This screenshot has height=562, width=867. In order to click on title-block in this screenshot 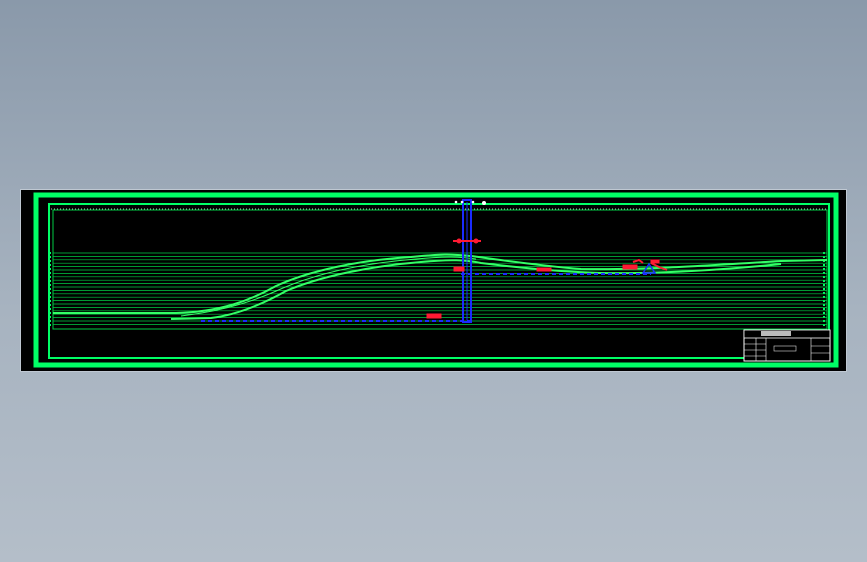, I will do `click(787, 345)`.